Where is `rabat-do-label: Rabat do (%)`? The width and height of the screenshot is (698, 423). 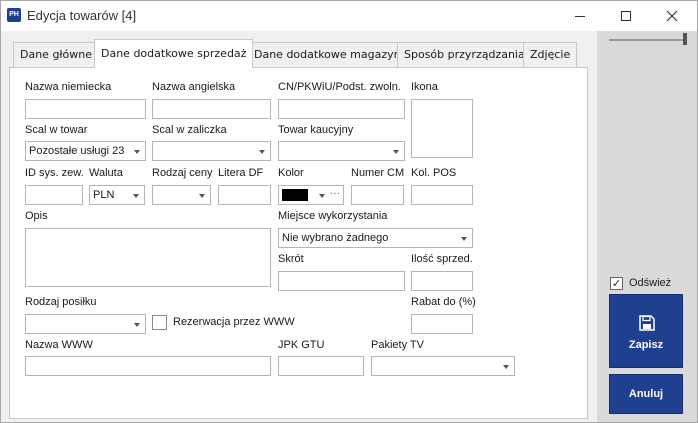
rabat-do-label: Rabat do (%) is located at coordinates (443, 302).